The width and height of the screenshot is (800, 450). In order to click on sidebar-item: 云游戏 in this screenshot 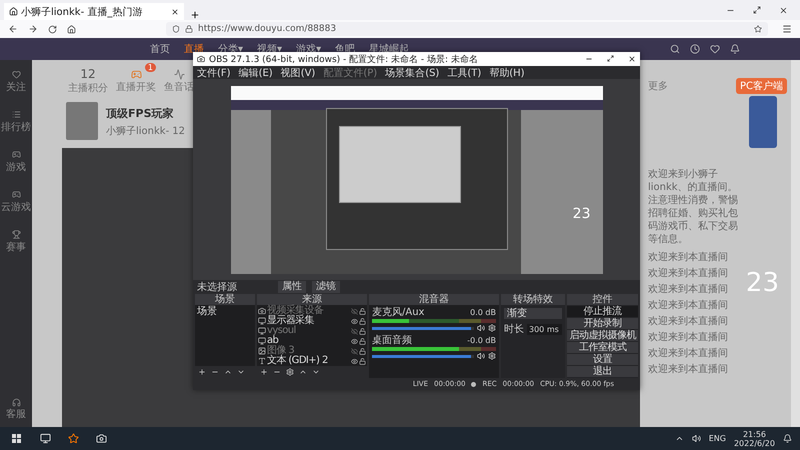, I will do `click(16, 202)`.